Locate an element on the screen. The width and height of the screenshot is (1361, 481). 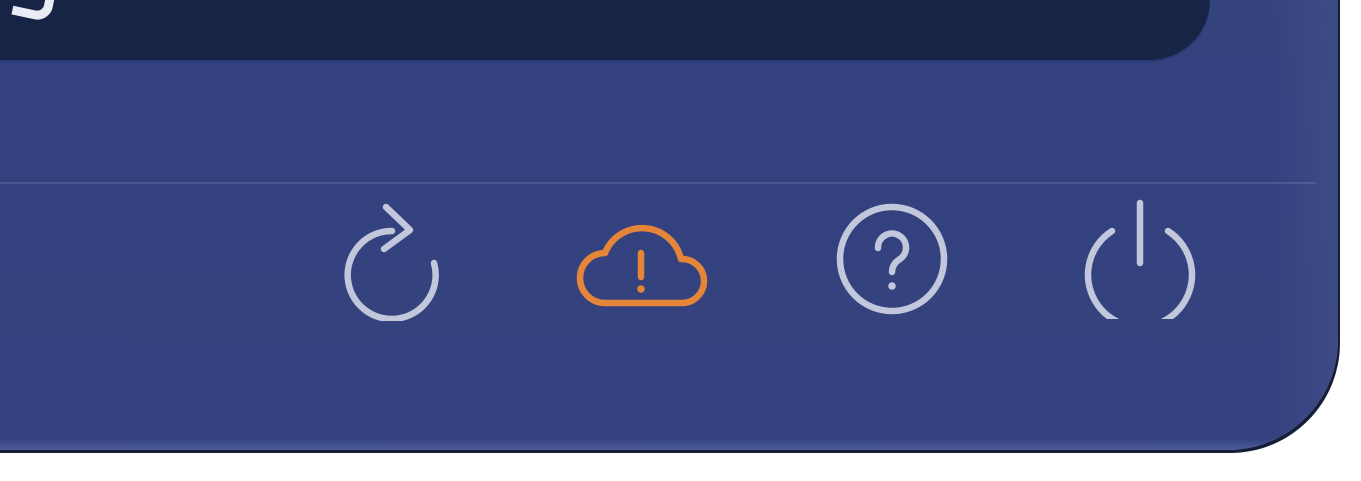
refresh-icon is located at coordinates (391, 262).